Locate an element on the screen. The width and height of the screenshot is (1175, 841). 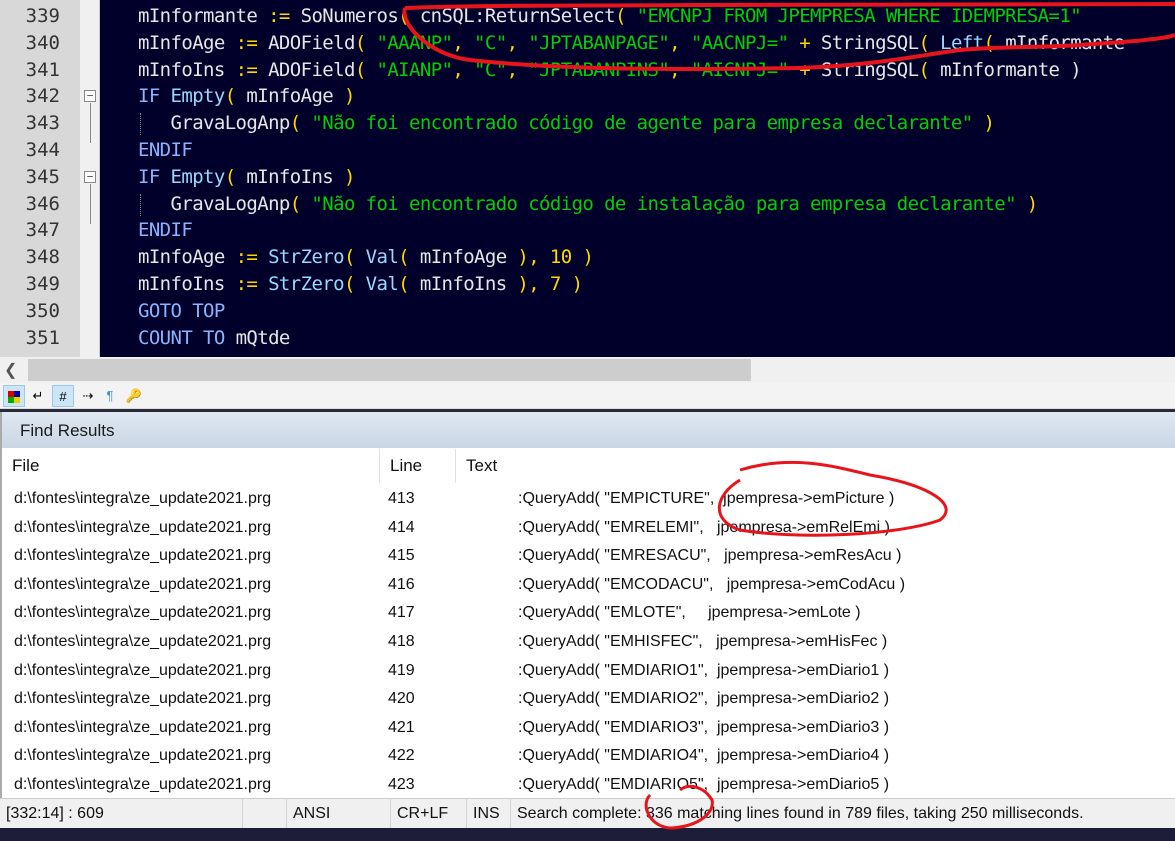
code-token: "AACNPJ=" is located at coordinates (734, 42).